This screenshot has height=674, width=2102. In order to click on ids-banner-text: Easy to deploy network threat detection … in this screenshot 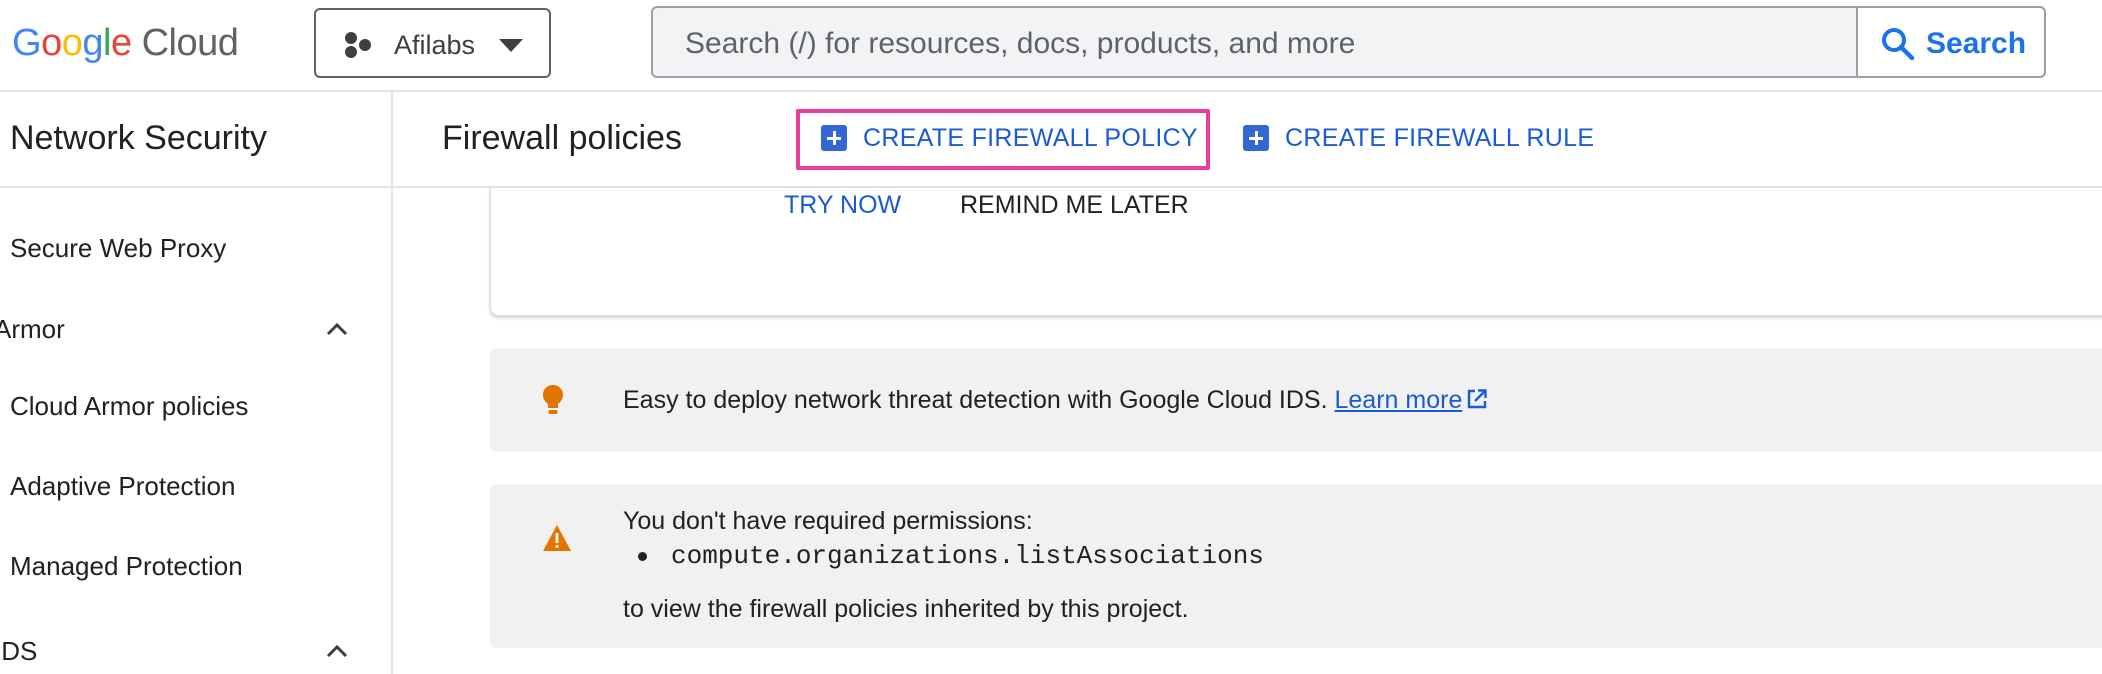, I will do `click(1055, 400)`.